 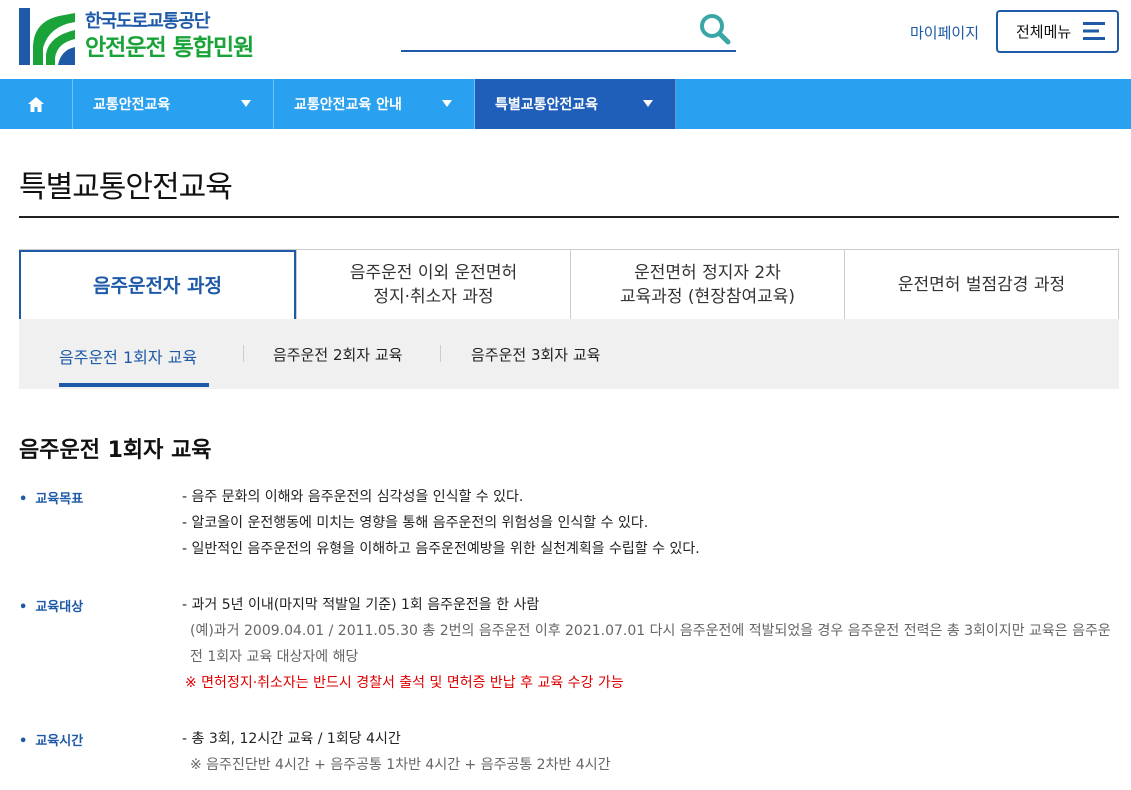 What do you see at coordinates (944, 32) in the screenshot?
I see `mypage-link: 마이페이지` at bounding box center [944, 32].